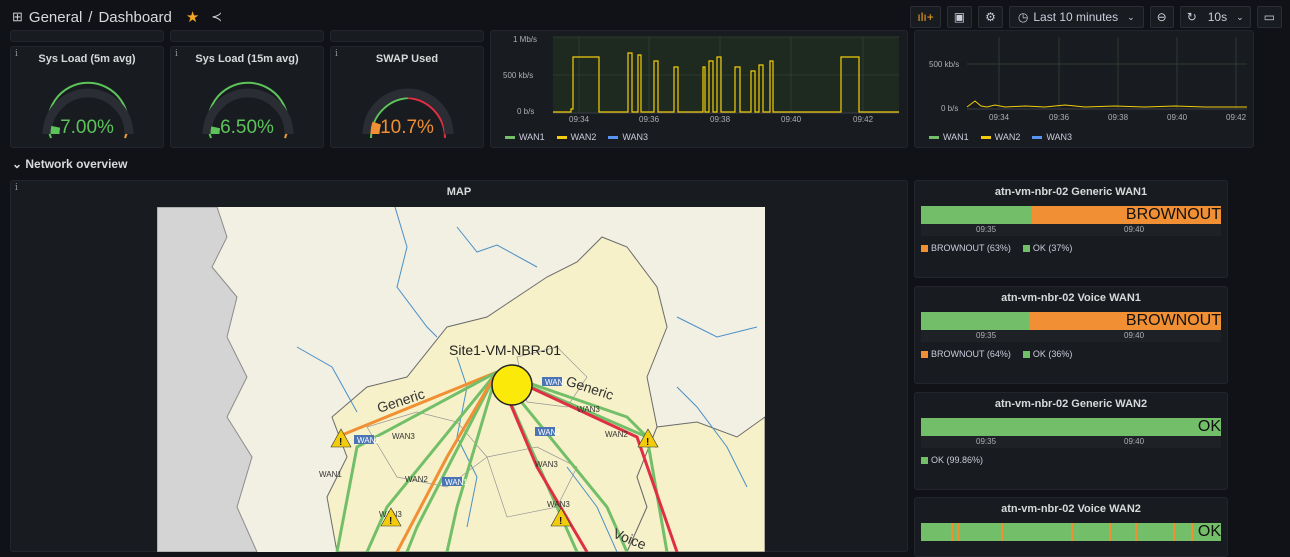 The height and width of the screenshot is (557, 1290). Describe the element at coordinates (87, 97) in the screenshot. I see `gauge-panel-sys-load-5m: i Sys Load (5m avg) 7.00%` at that location.